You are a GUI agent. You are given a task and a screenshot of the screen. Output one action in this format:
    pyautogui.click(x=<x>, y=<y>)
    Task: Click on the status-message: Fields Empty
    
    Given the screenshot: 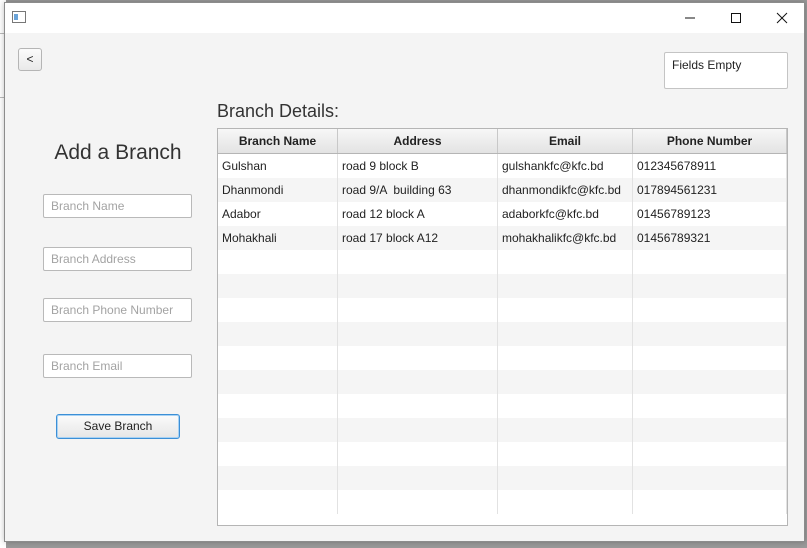 What is the action you would take?
    pyautogui.click(x=726, y=70)
    